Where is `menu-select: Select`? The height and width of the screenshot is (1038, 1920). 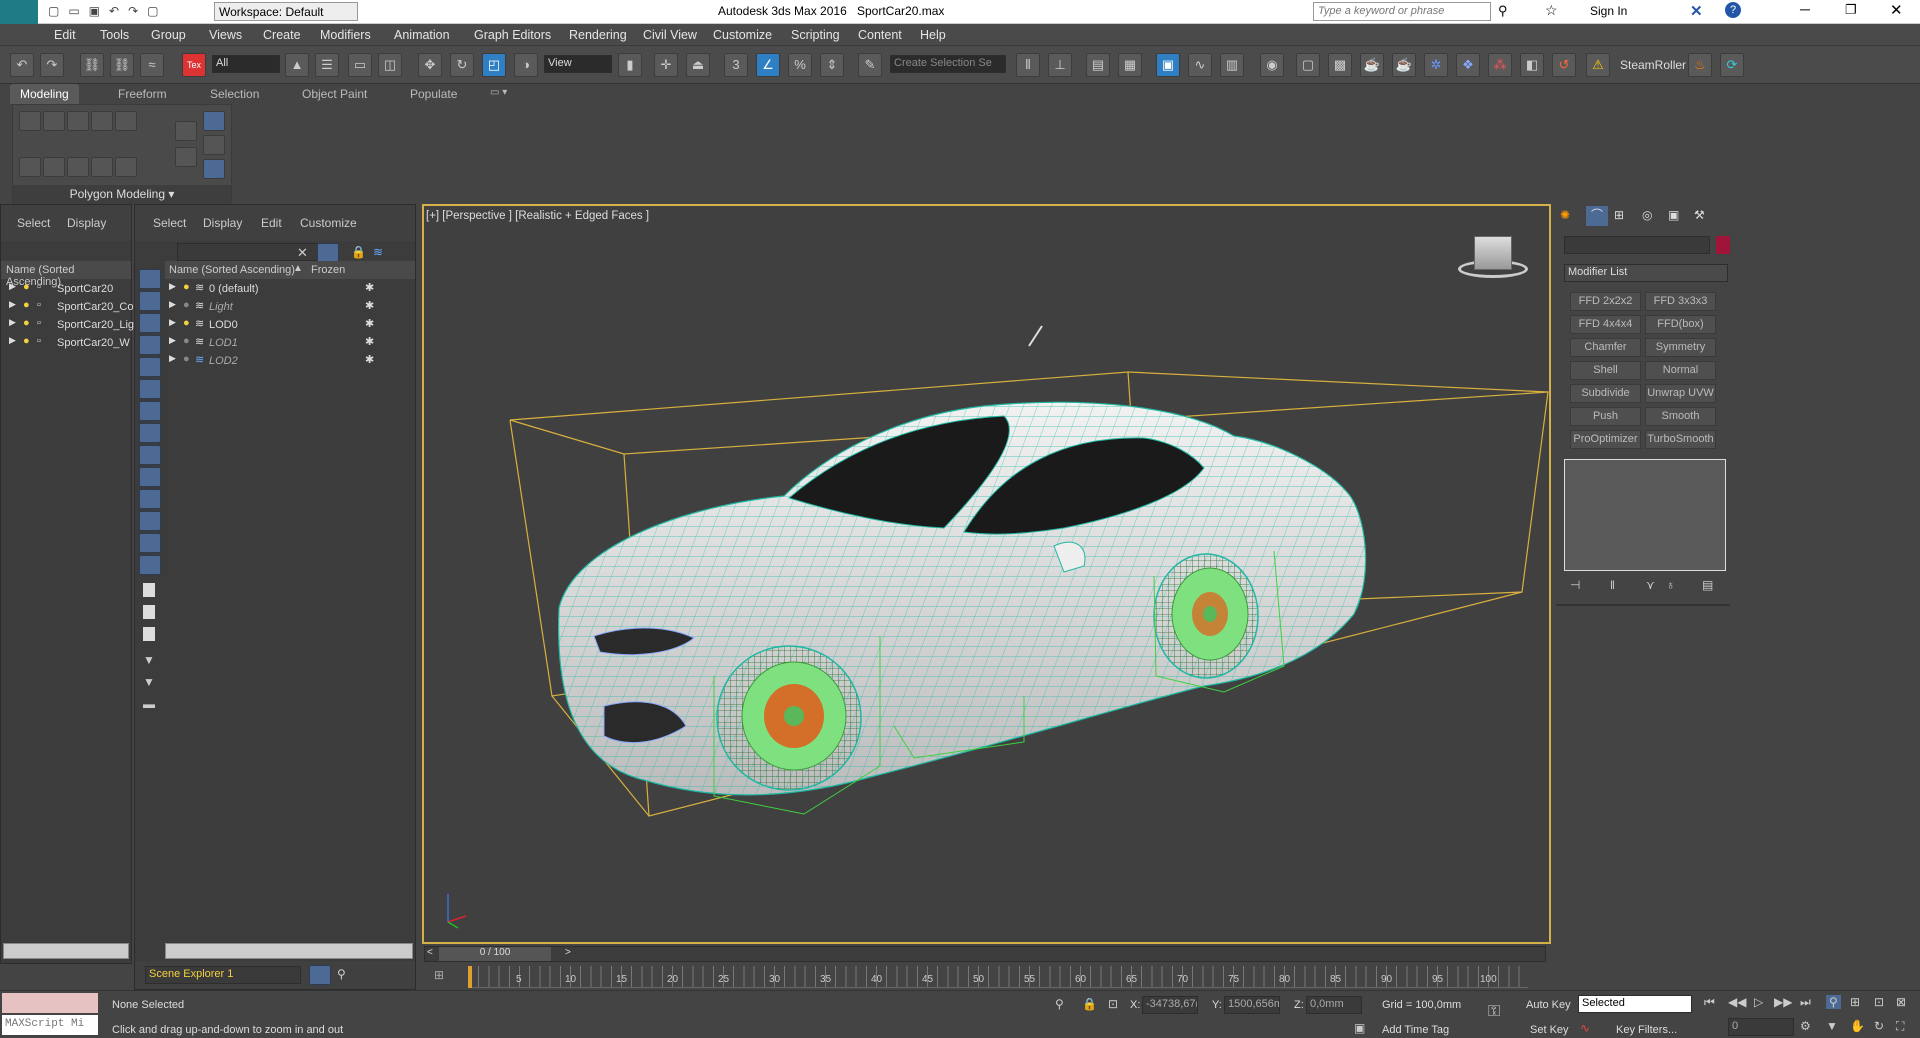 menu-select: Select is located at coordinates (33, 223).